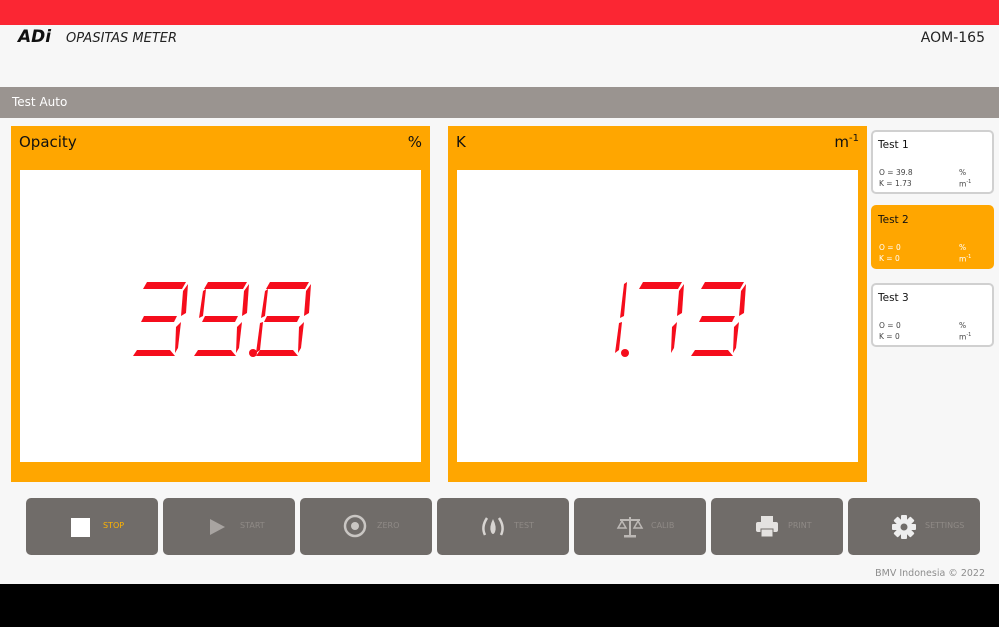 The image size is (999, 627). I want to click on k-value-digits, so click(680, 319).